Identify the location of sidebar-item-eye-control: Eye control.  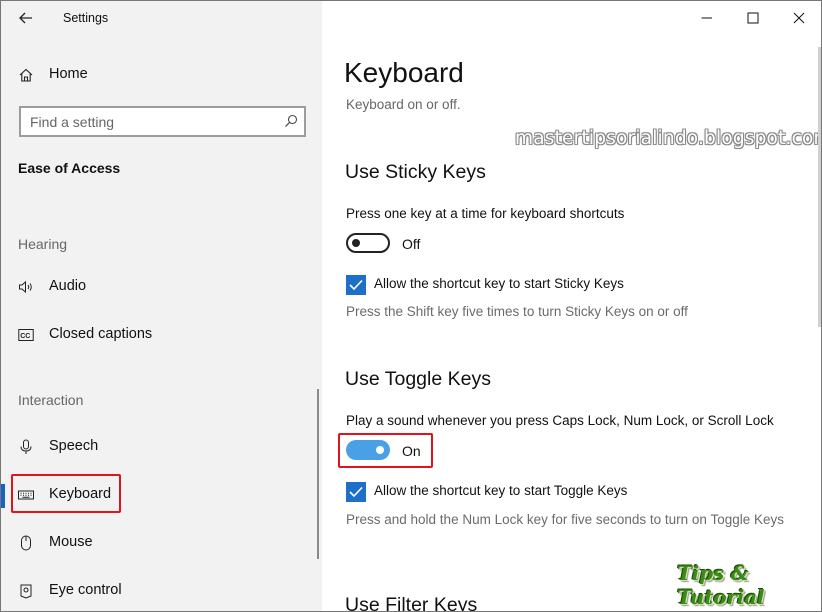
(161, 591).